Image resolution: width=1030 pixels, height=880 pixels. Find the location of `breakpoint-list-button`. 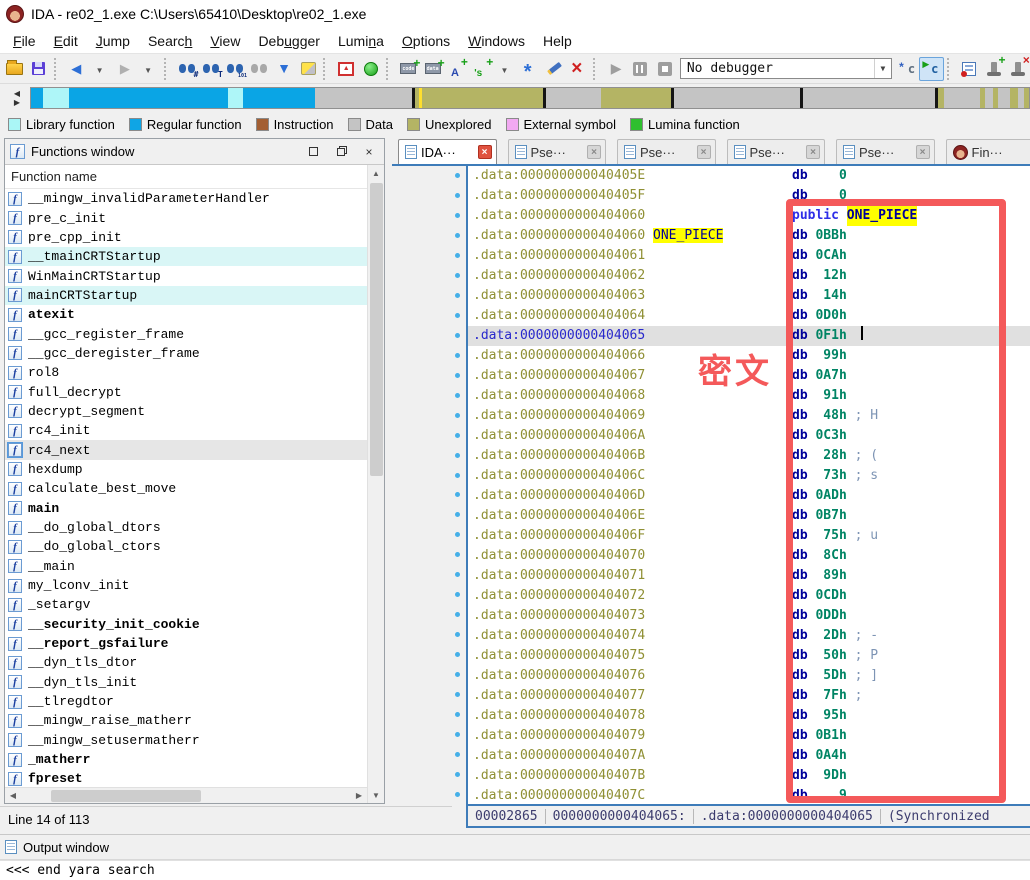

breakpoint-list-button is located at coordinates (969, 69).